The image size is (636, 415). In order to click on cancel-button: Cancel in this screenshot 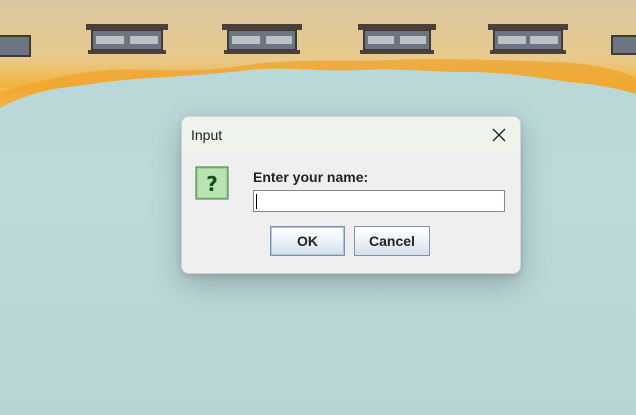, I will do `click(392, 241)`.